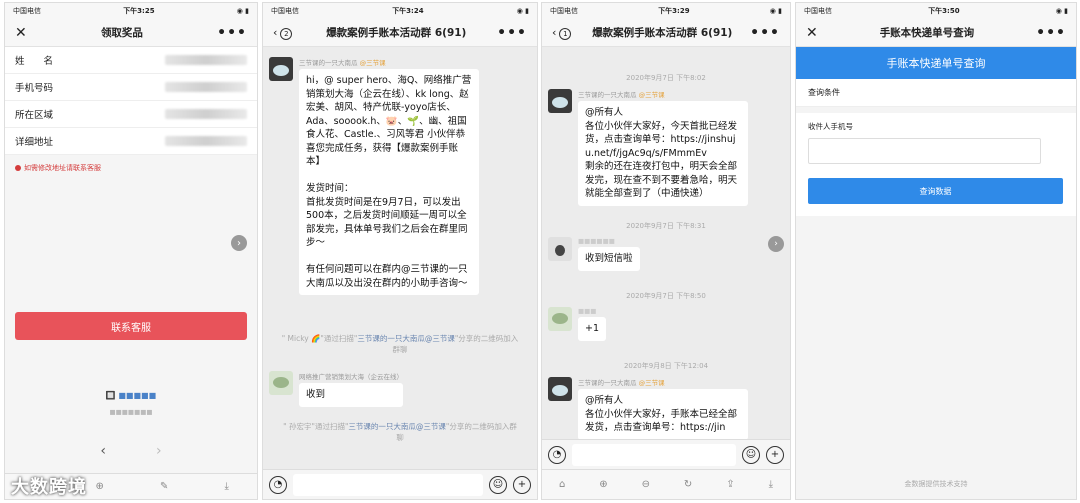 This screenshot has height=503, width=1080. I want to click on message-bubble: +1, so click(592, 329).